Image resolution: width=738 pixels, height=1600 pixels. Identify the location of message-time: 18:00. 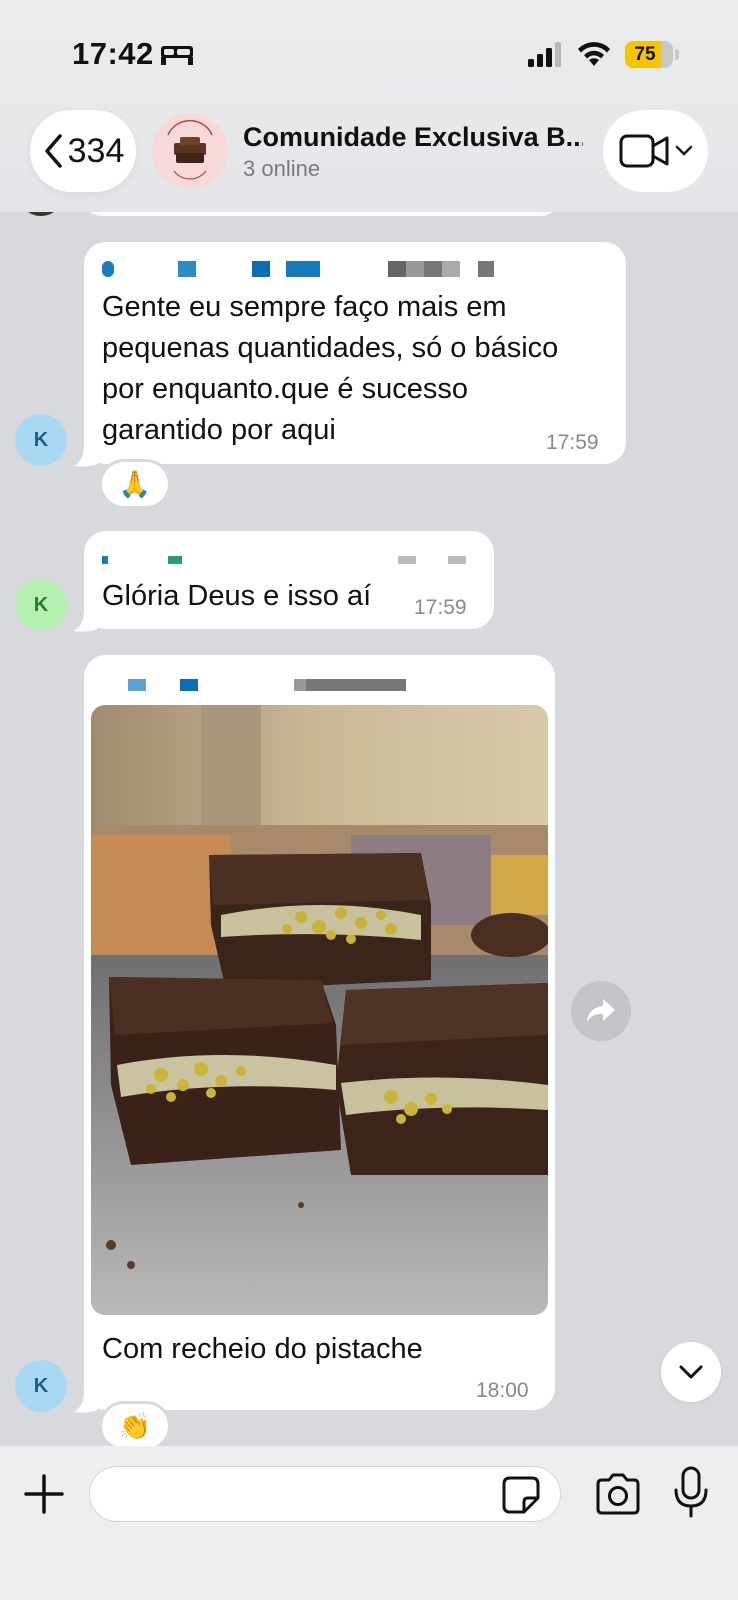
(502, 1390).